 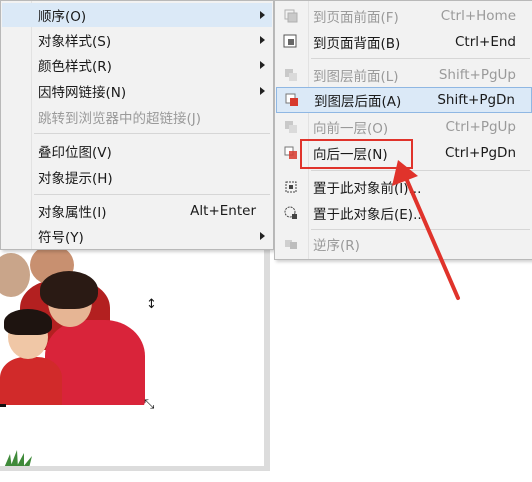 I want to click on menu-item-label: 对象属性(I), so click(x=72, y=213).